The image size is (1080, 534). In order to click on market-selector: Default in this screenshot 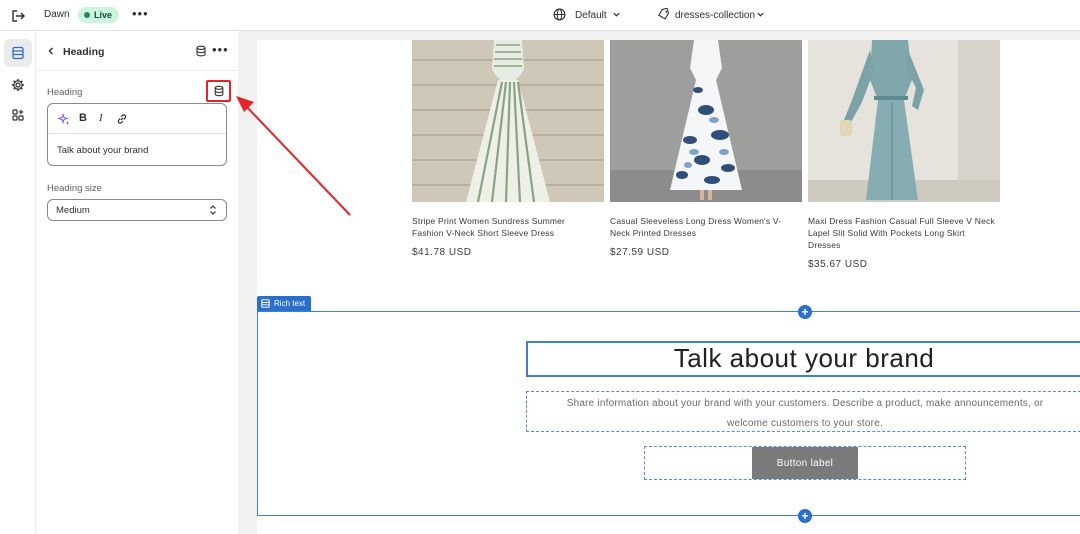, I will do `click(591, 15)`.